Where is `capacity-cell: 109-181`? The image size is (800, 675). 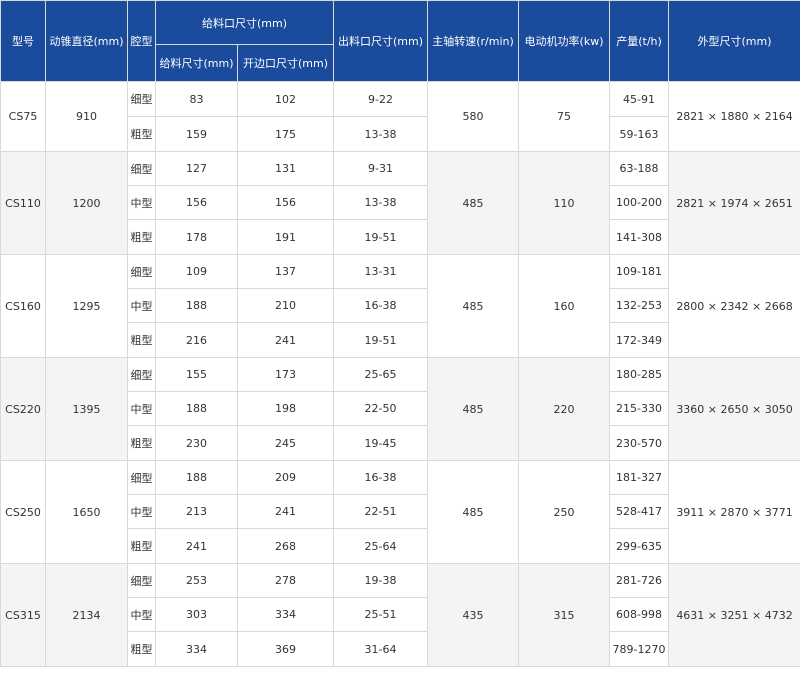 capacity-cell: 109-181 is located at coordinates (639, 271).